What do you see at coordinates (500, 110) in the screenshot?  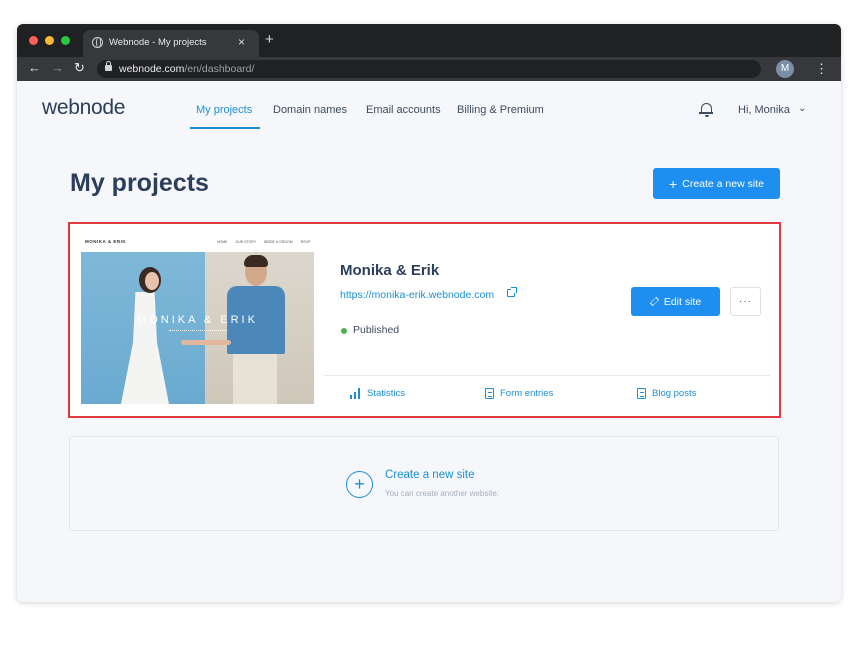 I see `nav-billing-premium: Billing & Premium` at bounding box center [500, 110].